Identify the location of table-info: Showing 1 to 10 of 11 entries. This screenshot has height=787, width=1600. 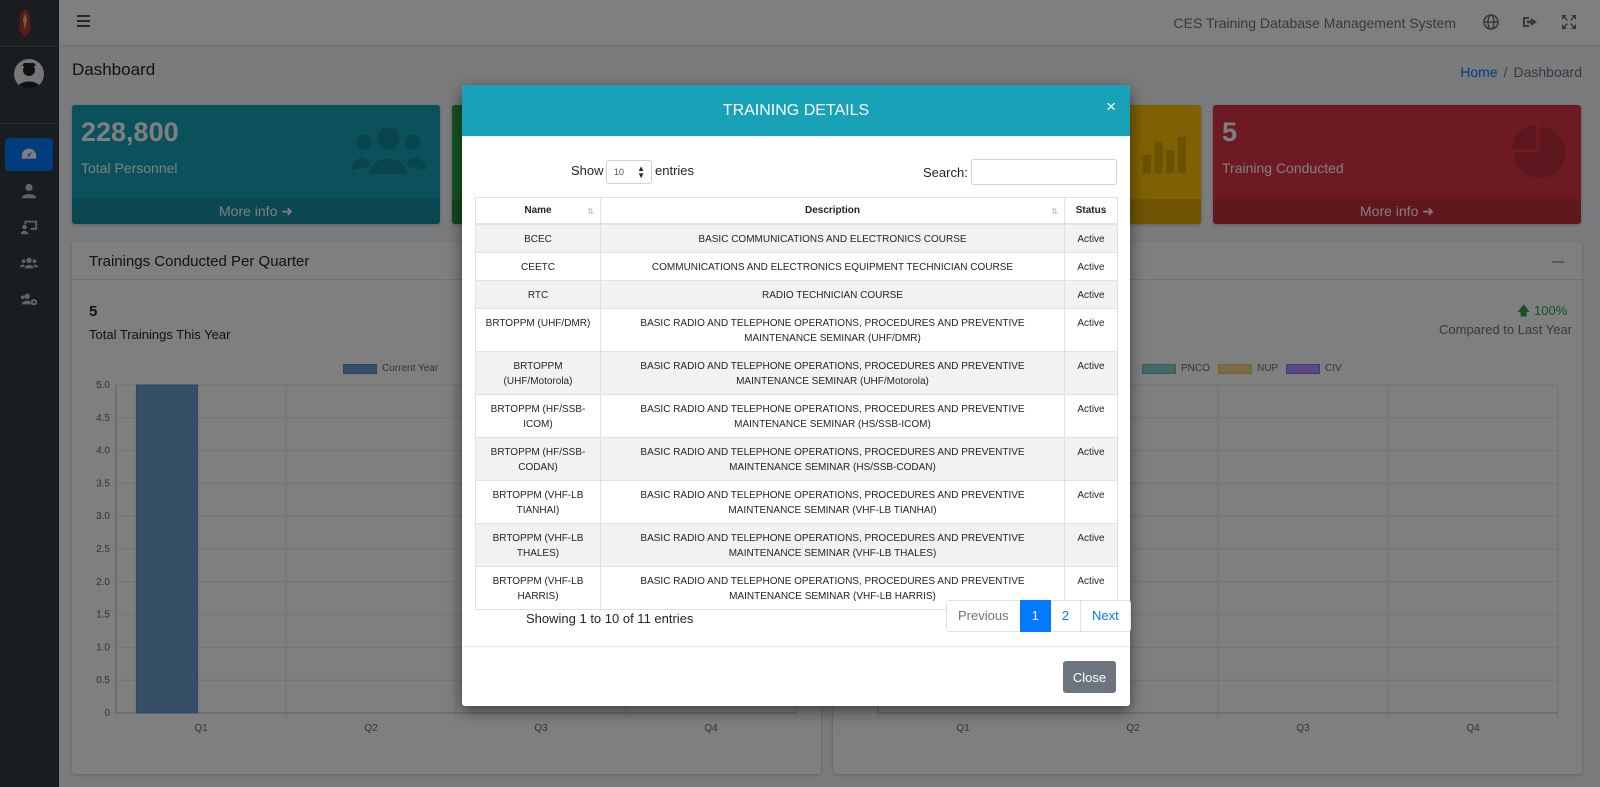
(610, 618).